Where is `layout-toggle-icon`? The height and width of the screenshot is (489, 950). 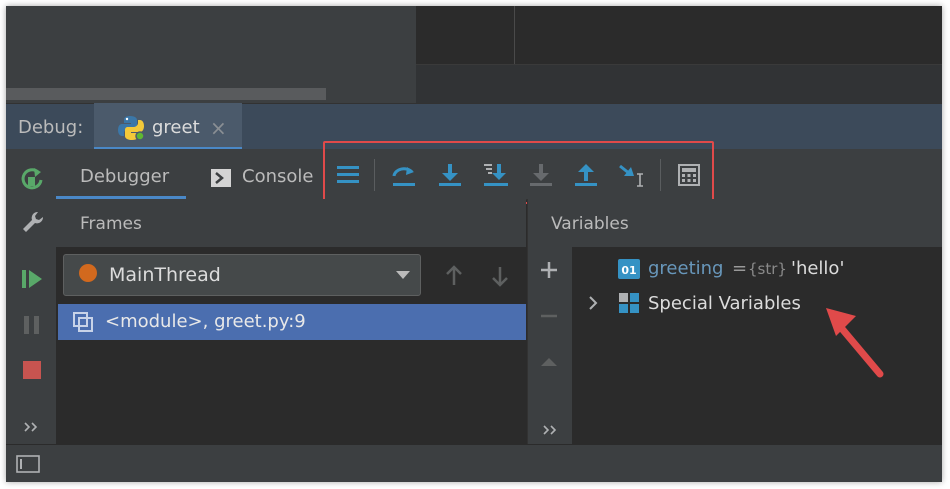
layout-toggle-icon is located at coordinates (28, 464).